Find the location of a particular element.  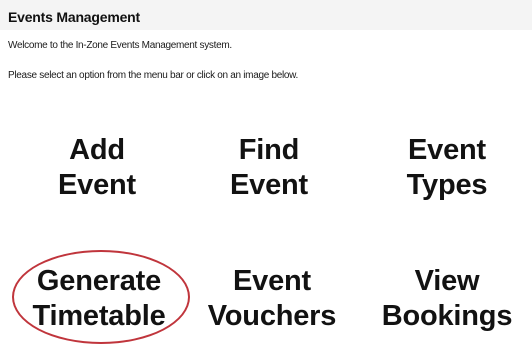

event-types-tile: Event Types is located at coordinates (447, 168).